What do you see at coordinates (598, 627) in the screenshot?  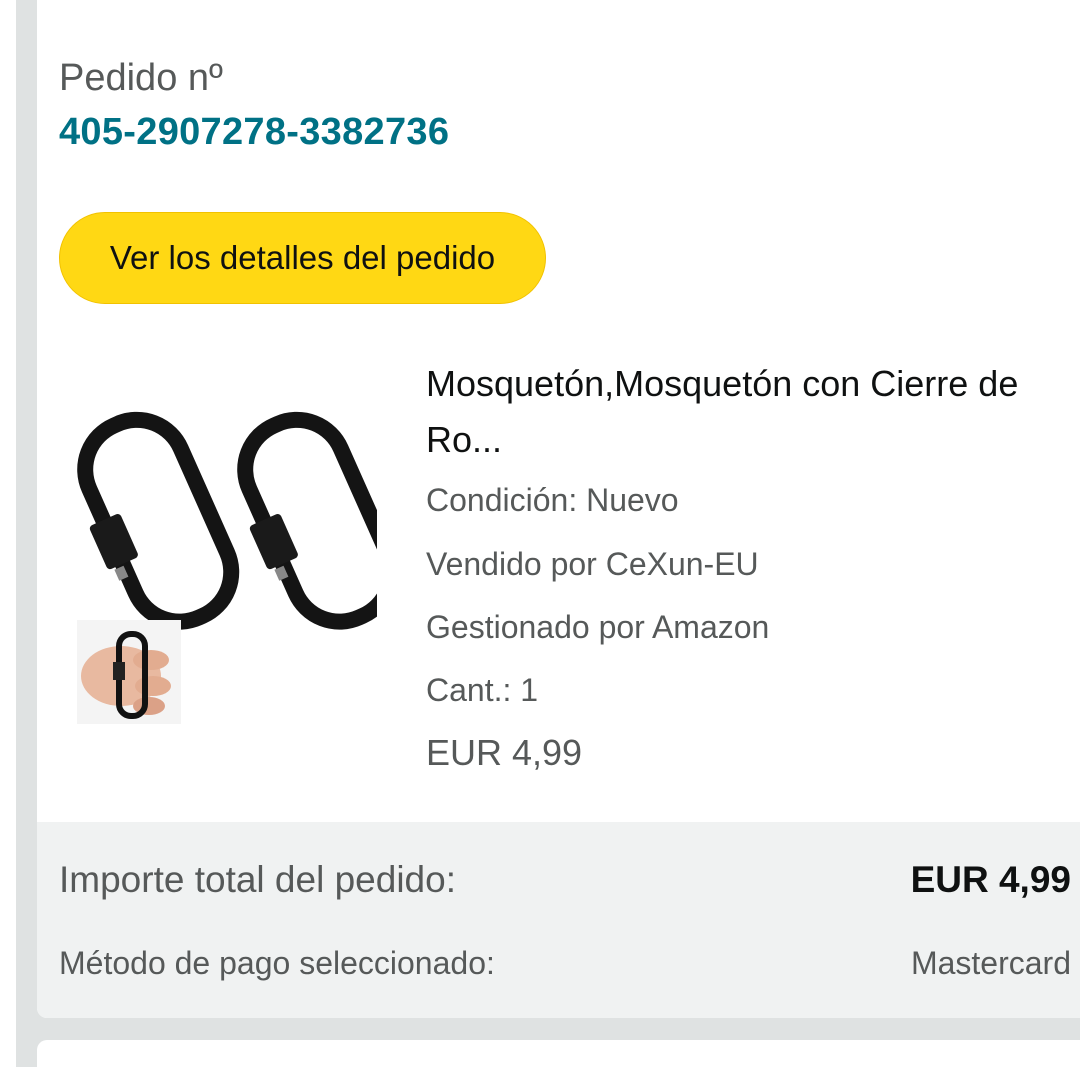 I see `product-fulfillment: Gestionado por Amazon` at bounding box center [598, 627].